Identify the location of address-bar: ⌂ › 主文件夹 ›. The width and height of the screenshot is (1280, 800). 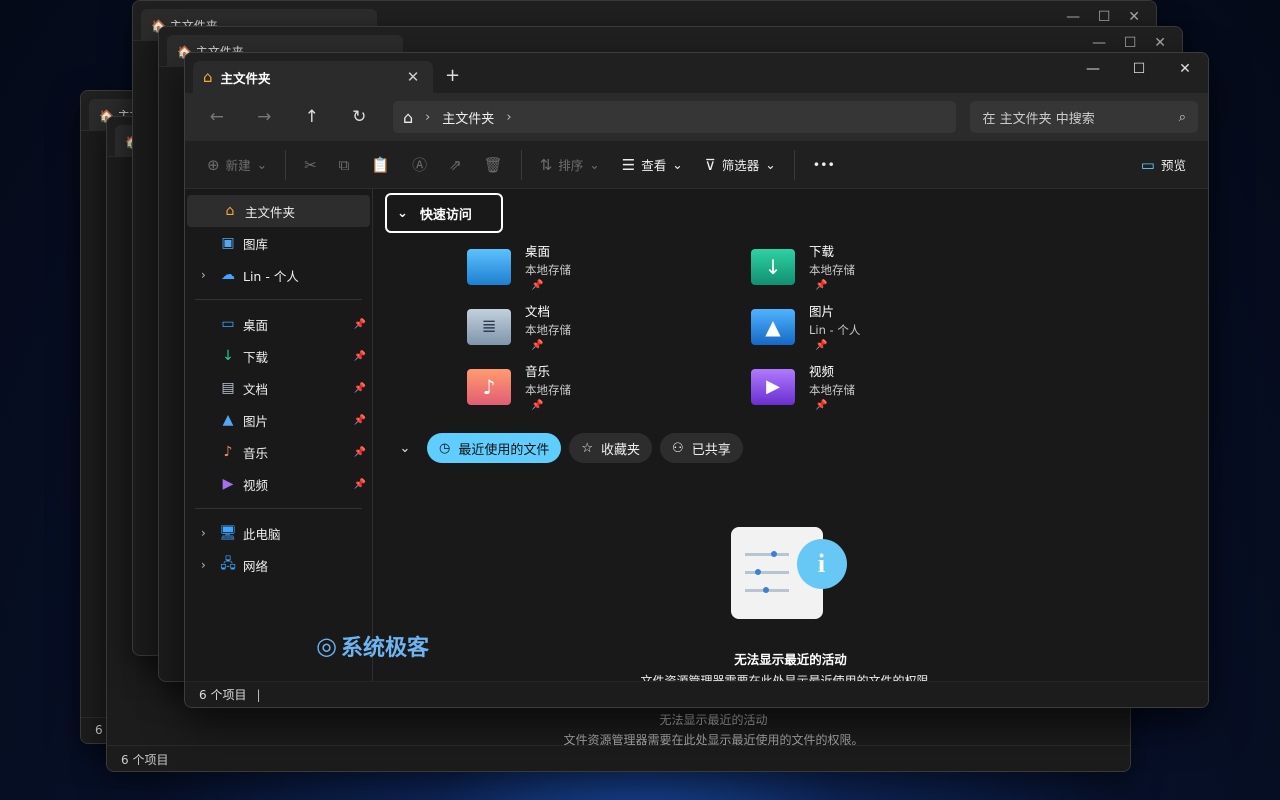
(674, 117).